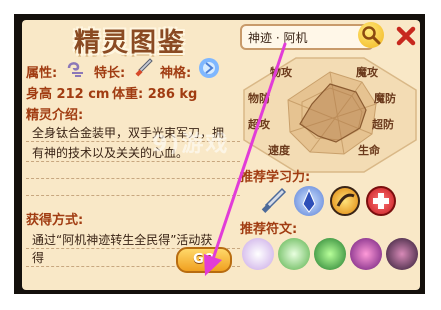  What do you see at coordinates (68, 94) in the screenshot?
I see `height-text: 身高 212 cm` at bounding box center [68, 94].